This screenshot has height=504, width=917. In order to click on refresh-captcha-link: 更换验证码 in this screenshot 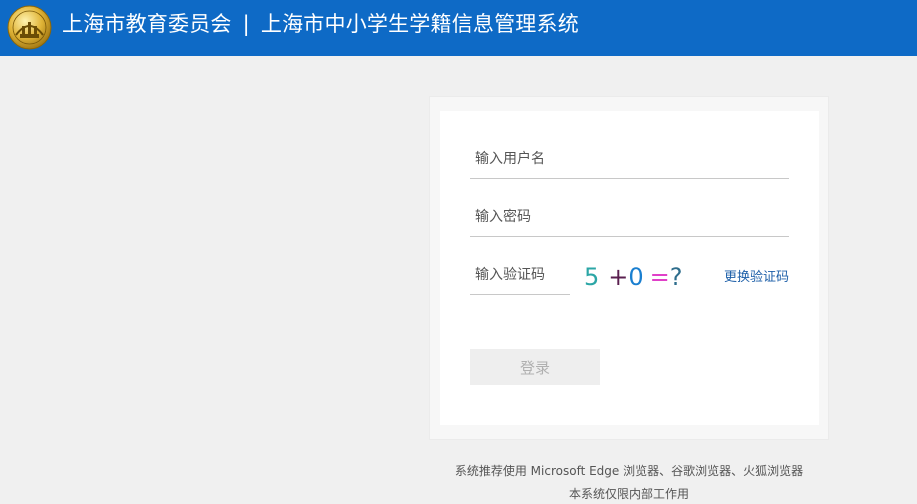, I will do `click(744, 275)`.